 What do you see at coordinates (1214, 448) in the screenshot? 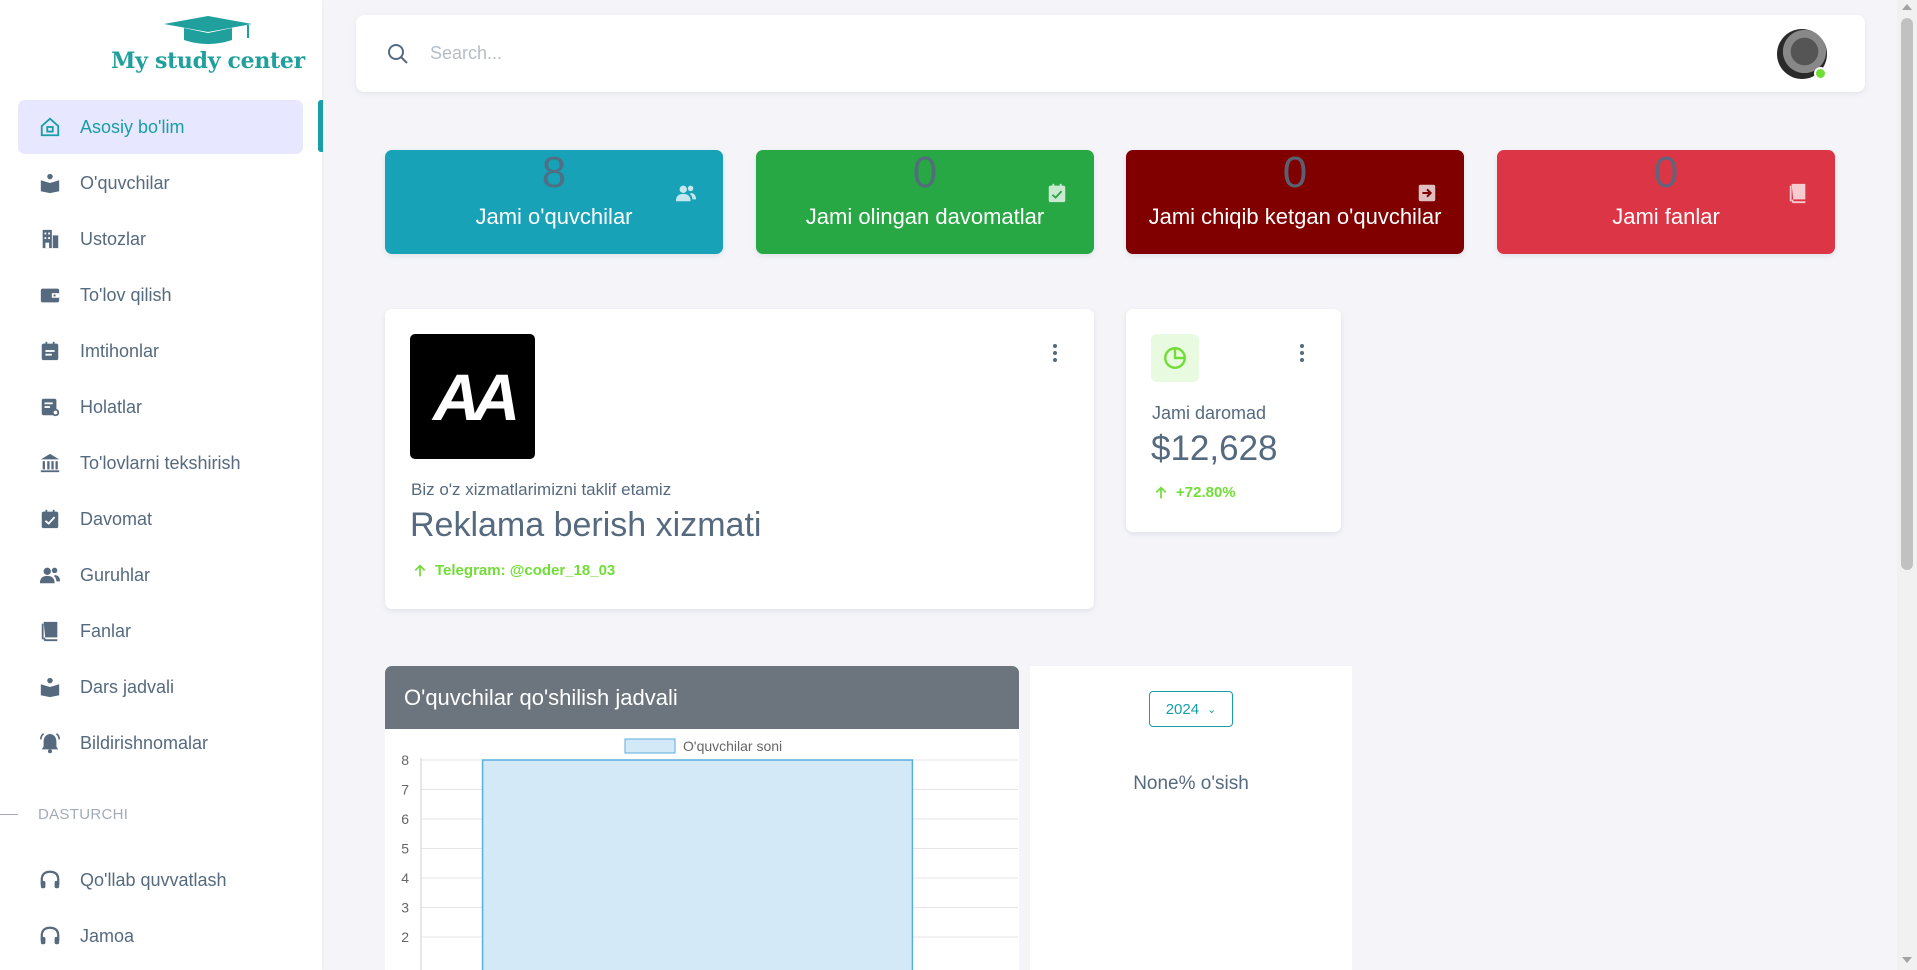
I see `income-value: $12,628` at bounding box center [1214, 448].